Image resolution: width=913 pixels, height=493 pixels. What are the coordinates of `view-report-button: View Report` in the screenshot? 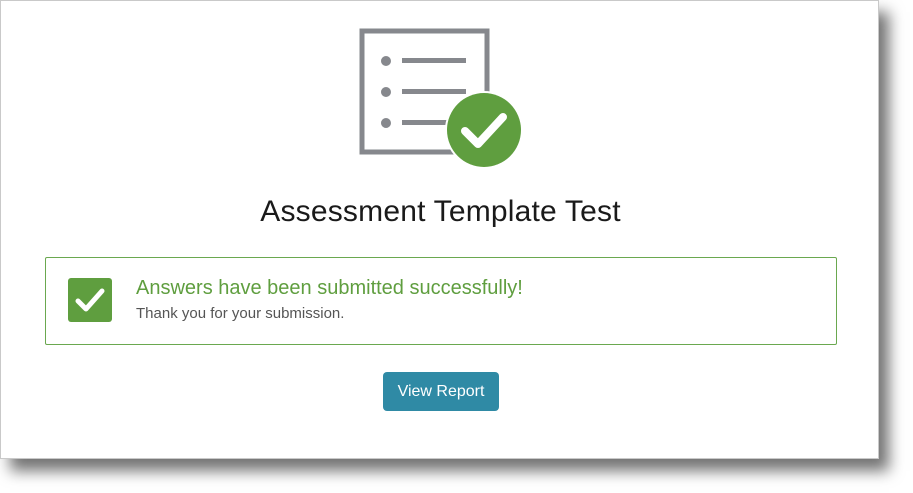 It's located at (441, 391).